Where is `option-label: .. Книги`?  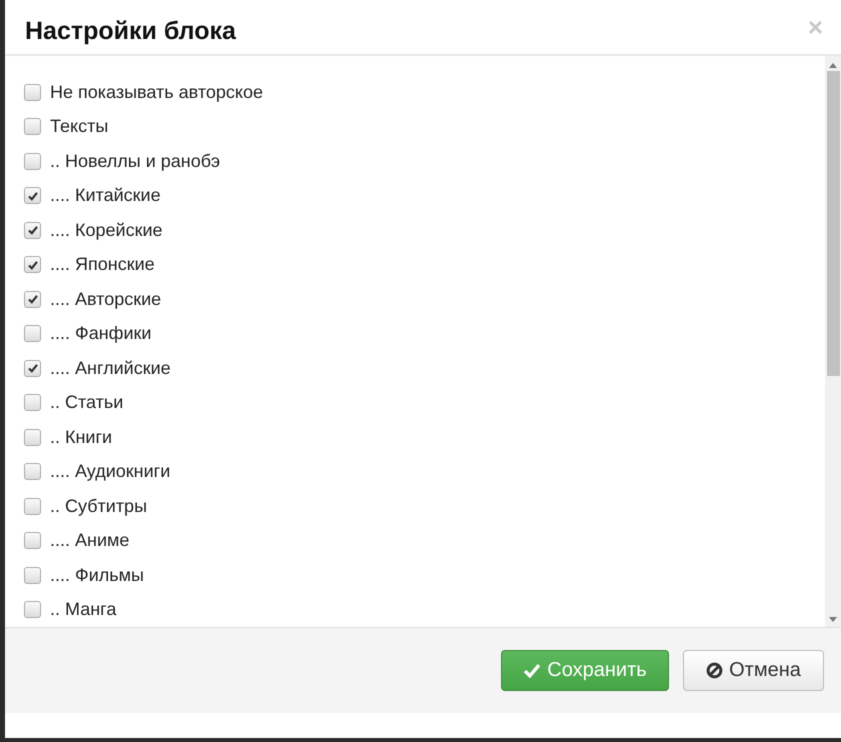 option-label: .. Книги is located at coordinates (81, 437).